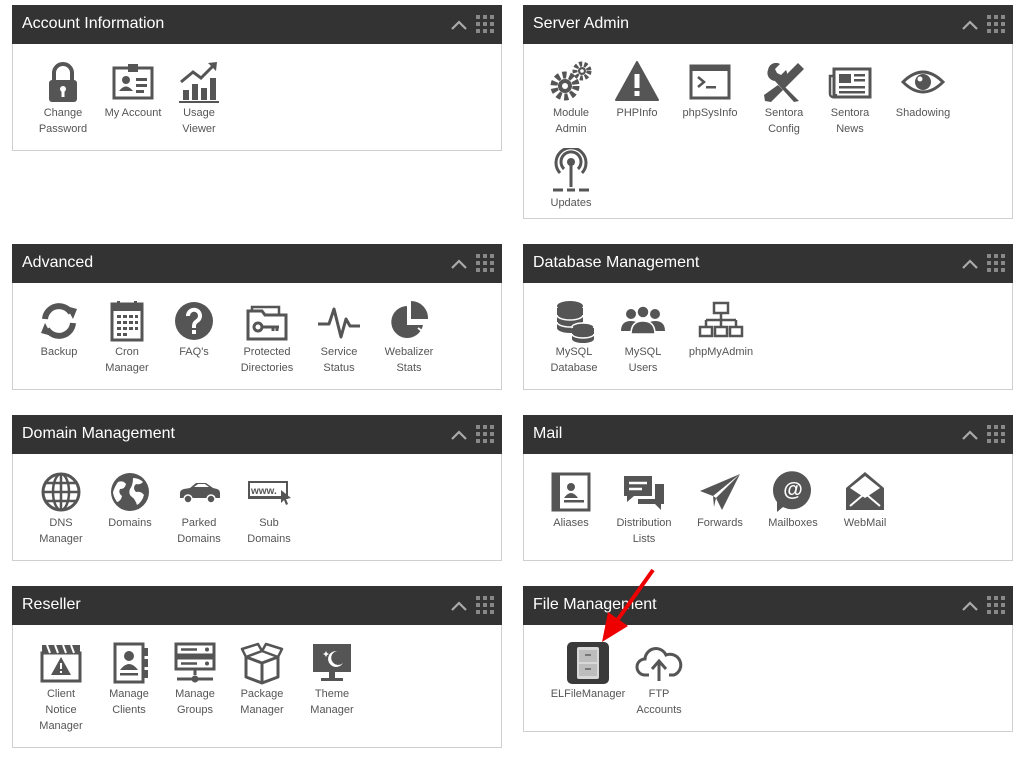 The width and height of the screenshot is (1019, 759). What do you see at coordinates (339, 336) in the screenshot?
I see `module-service-status: Service Status` at bounding box center [339, 336].